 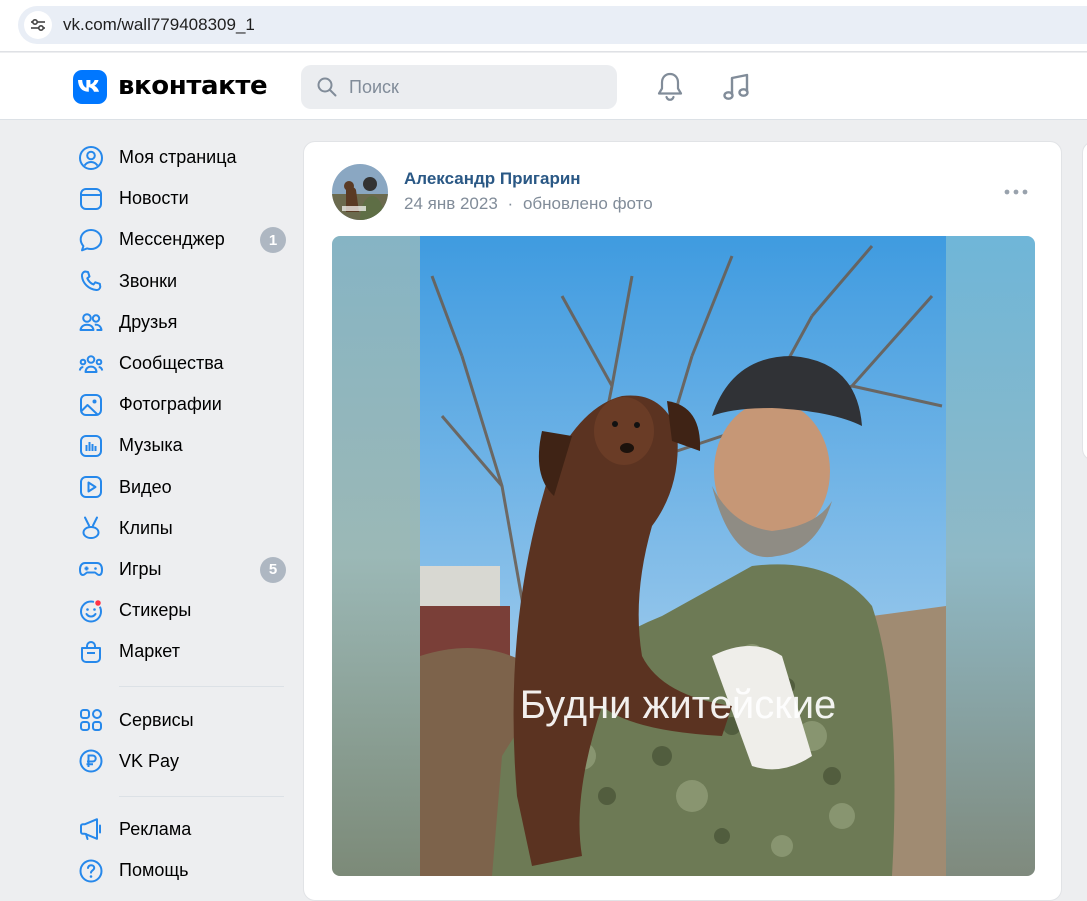 What do you see at coordinates (156, 719) in the screenshot?
I see `nav-label: Сервисы` at bounding box center [156, 719].